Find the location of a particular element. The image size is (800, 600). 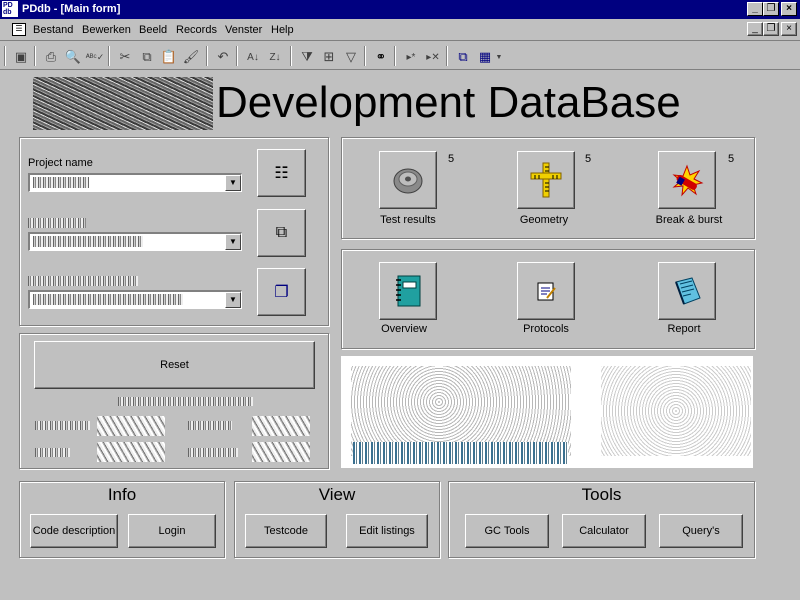

test-results-button is located at coordinates (408, 180).